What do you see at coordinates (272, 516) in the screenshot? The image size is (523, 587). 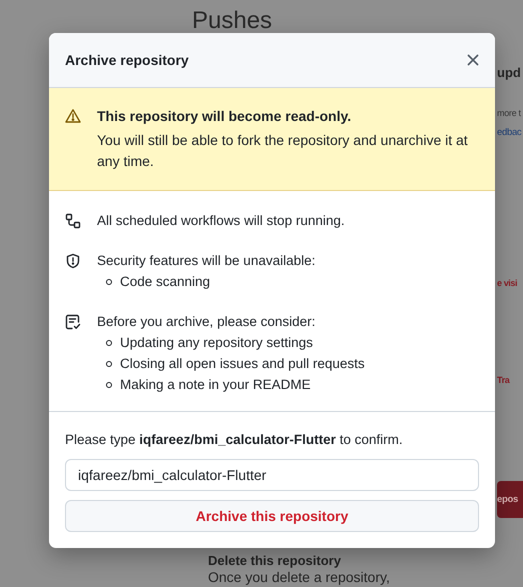 I see `archive-button: Archive this repository` at bounding box center [272, 516].